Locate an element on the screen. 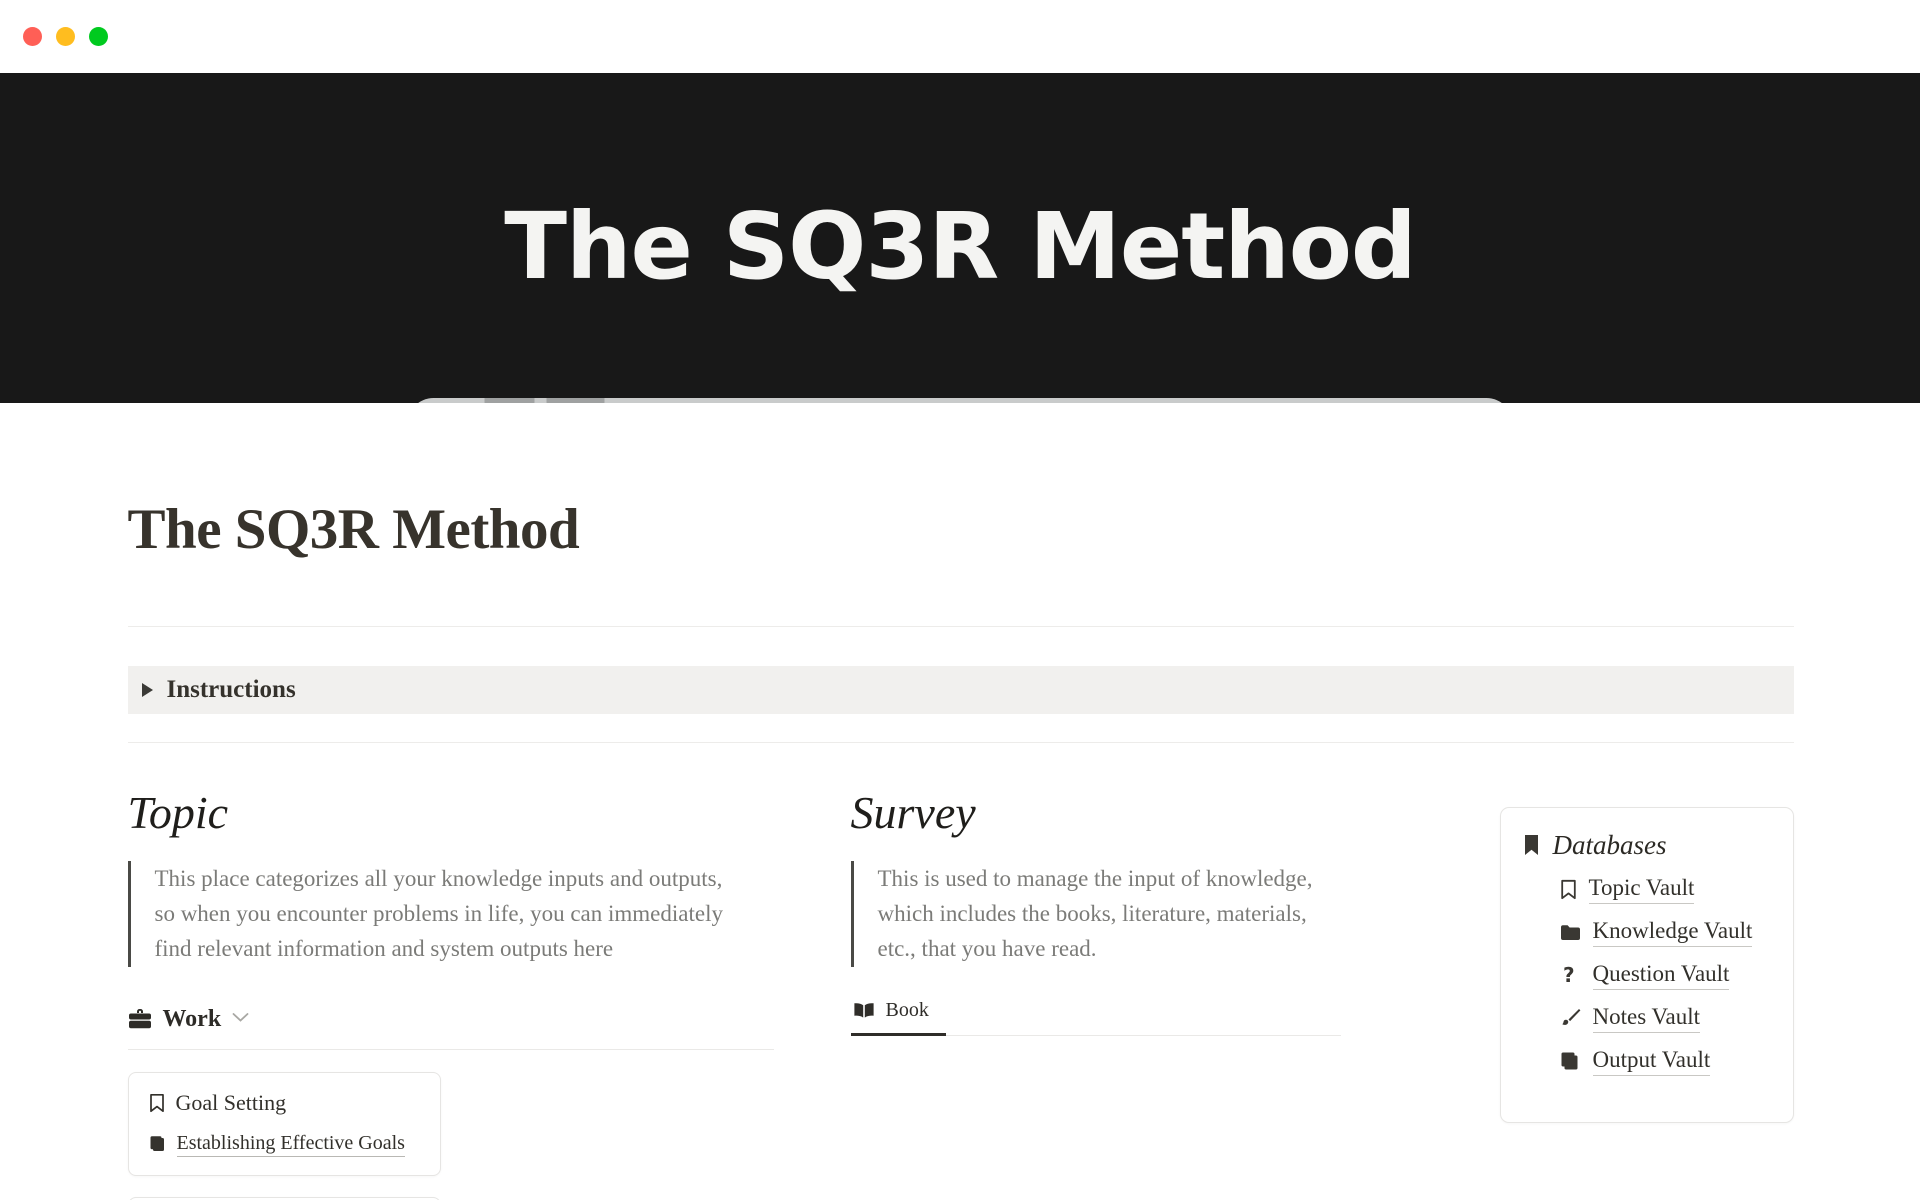 Image resolution: width=1920 pixels, height=1200 pixels. folder-icon is located at coordinates (1570, 932).